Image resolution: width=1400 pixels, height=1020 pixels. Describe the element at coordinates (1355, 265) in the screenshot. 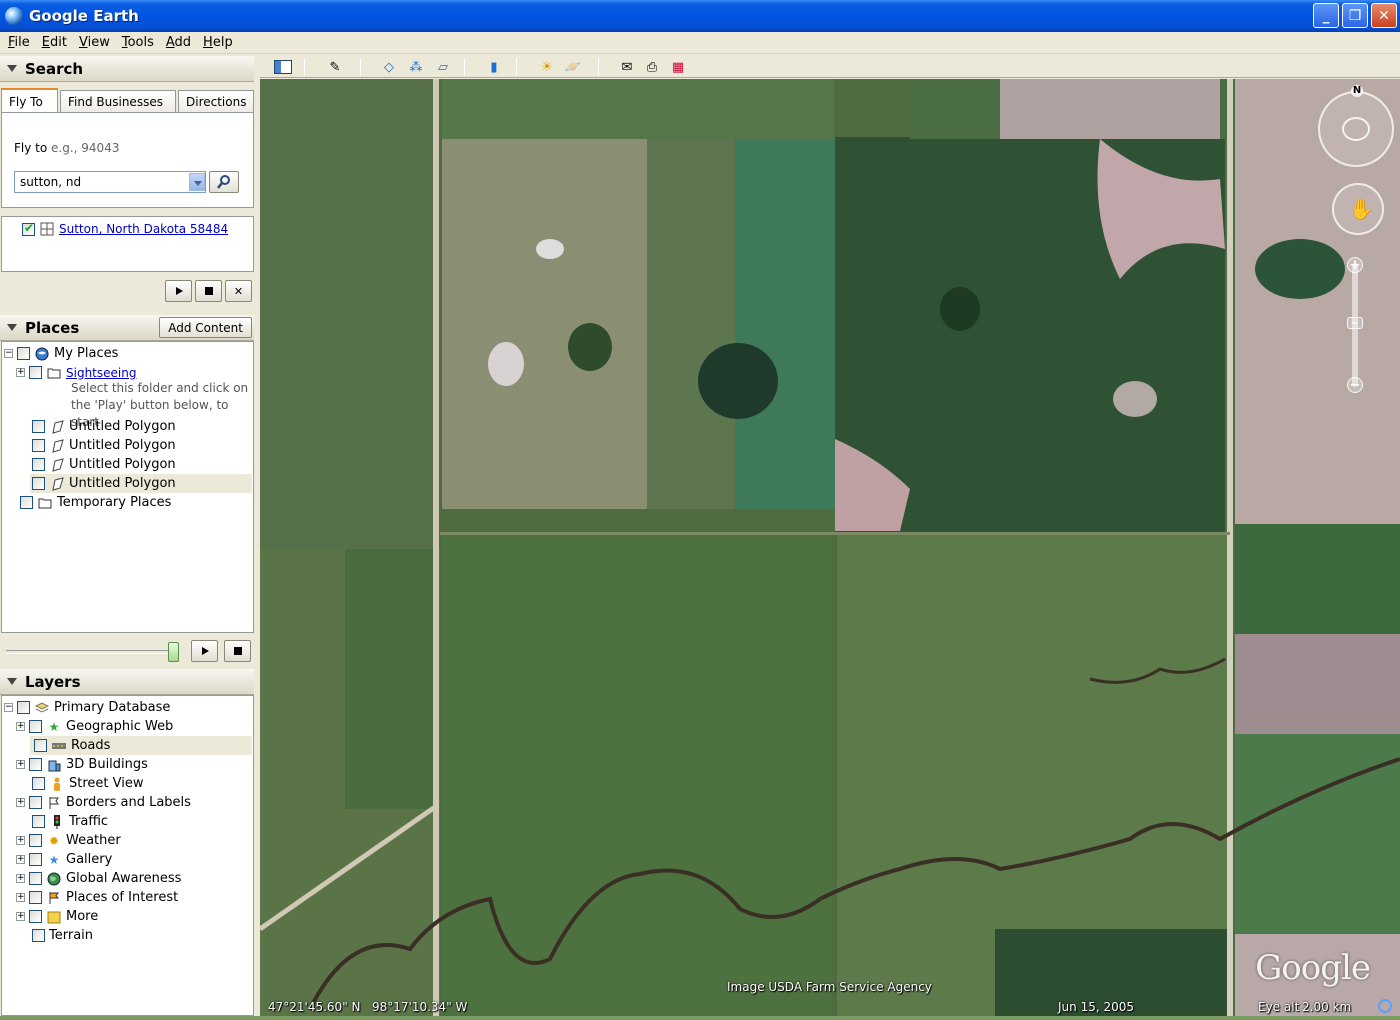

I see `zoom-in-button: +` at that location.